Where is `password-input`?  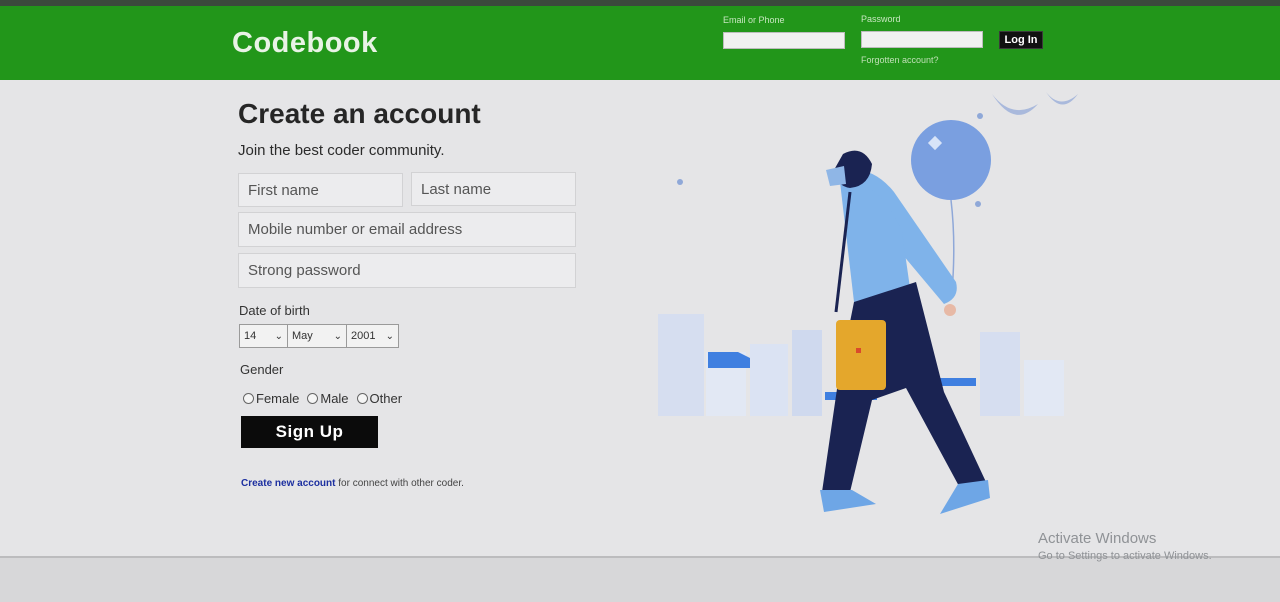 password-input is located at coordinates (407, 270).